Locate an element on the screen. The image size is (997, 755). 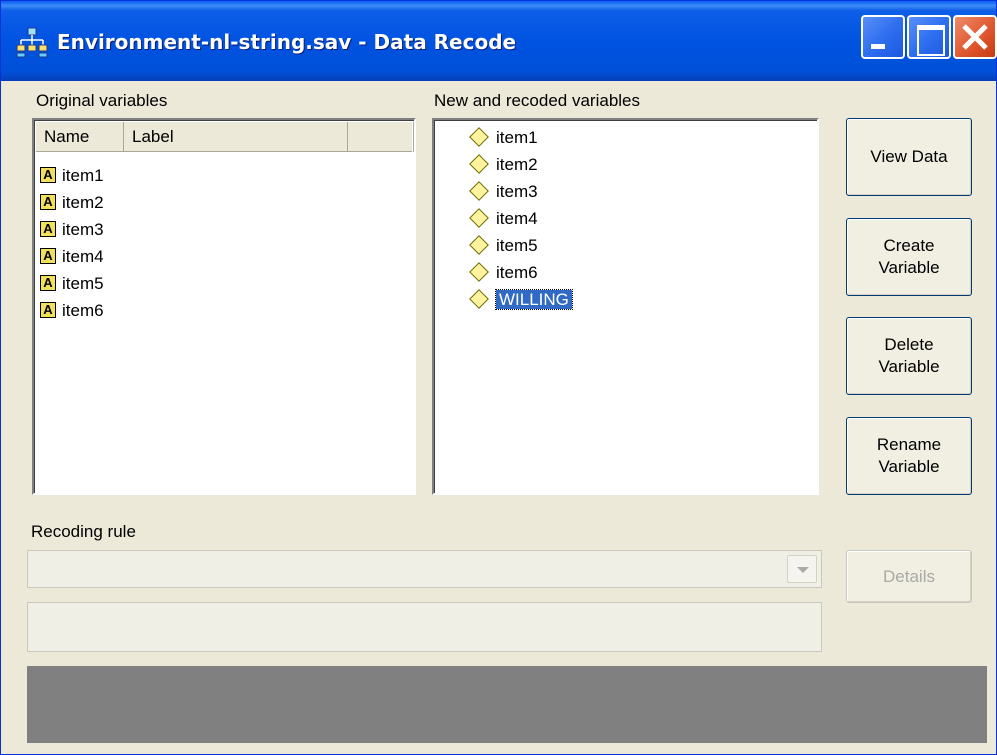
minimize-button is located at coordinates (883, 37).